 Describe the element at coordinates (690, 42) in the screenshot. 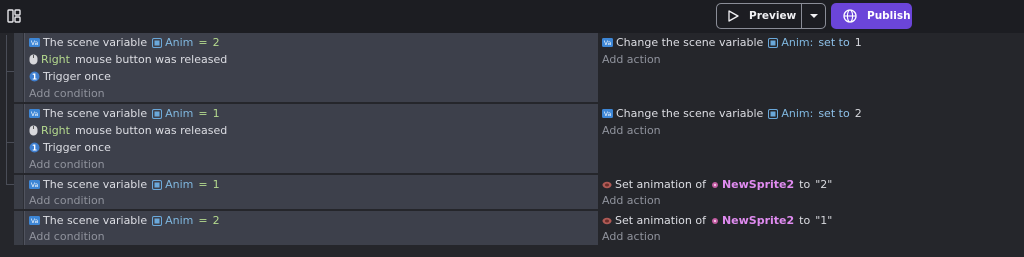

I see `action-text: Change the scene variable` at that location.